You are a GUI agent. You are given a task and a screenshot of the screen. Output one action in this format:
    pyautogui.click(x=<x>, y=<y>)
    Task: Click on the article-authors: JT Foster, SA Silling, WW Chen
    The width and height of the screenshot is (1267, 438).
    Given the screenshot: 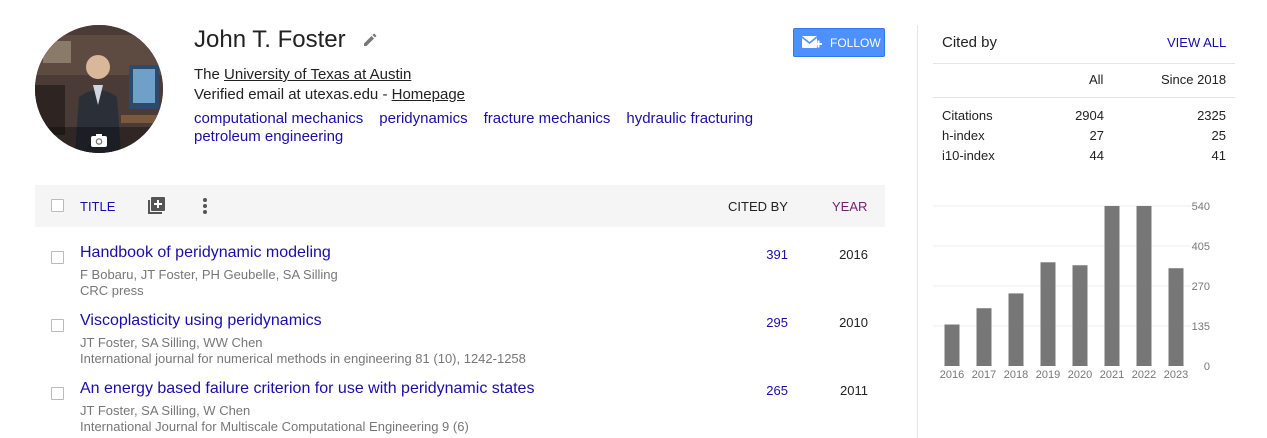 What is the action you would take?
    pyautogui.click(x=171, y=342)
    